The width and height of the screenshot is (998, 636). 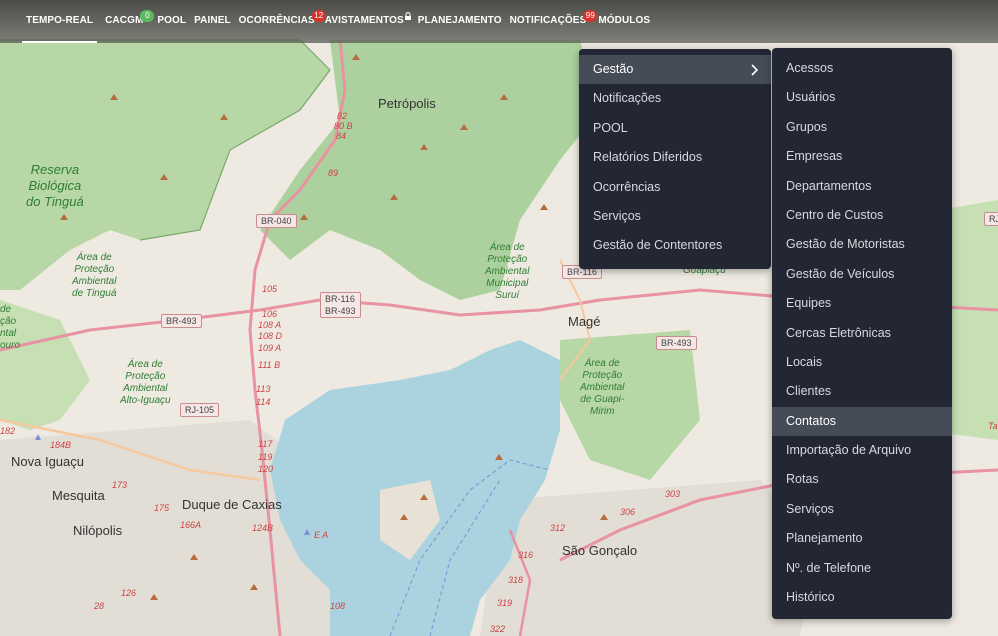 What do you see at coordinates (47, 461) in the screenshot?
I see `city-label: Nova Iguaçu` at bounding box center [47, 461].